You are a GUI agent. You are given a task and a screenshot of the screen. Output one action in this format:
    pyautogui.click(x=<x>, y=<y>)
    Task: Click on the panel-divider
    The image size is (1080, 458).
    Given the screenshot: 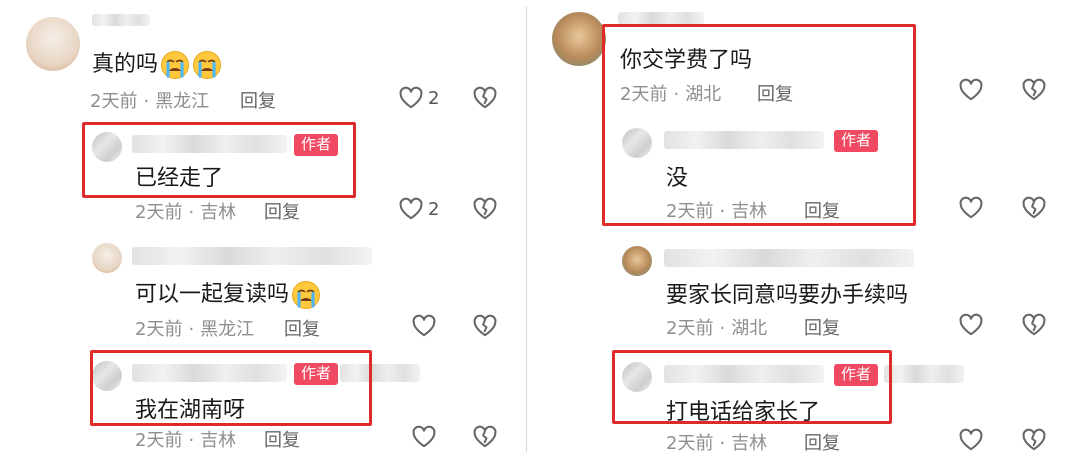 What is the action you would take?
    pyautogui.click(x=526, y=229)
    